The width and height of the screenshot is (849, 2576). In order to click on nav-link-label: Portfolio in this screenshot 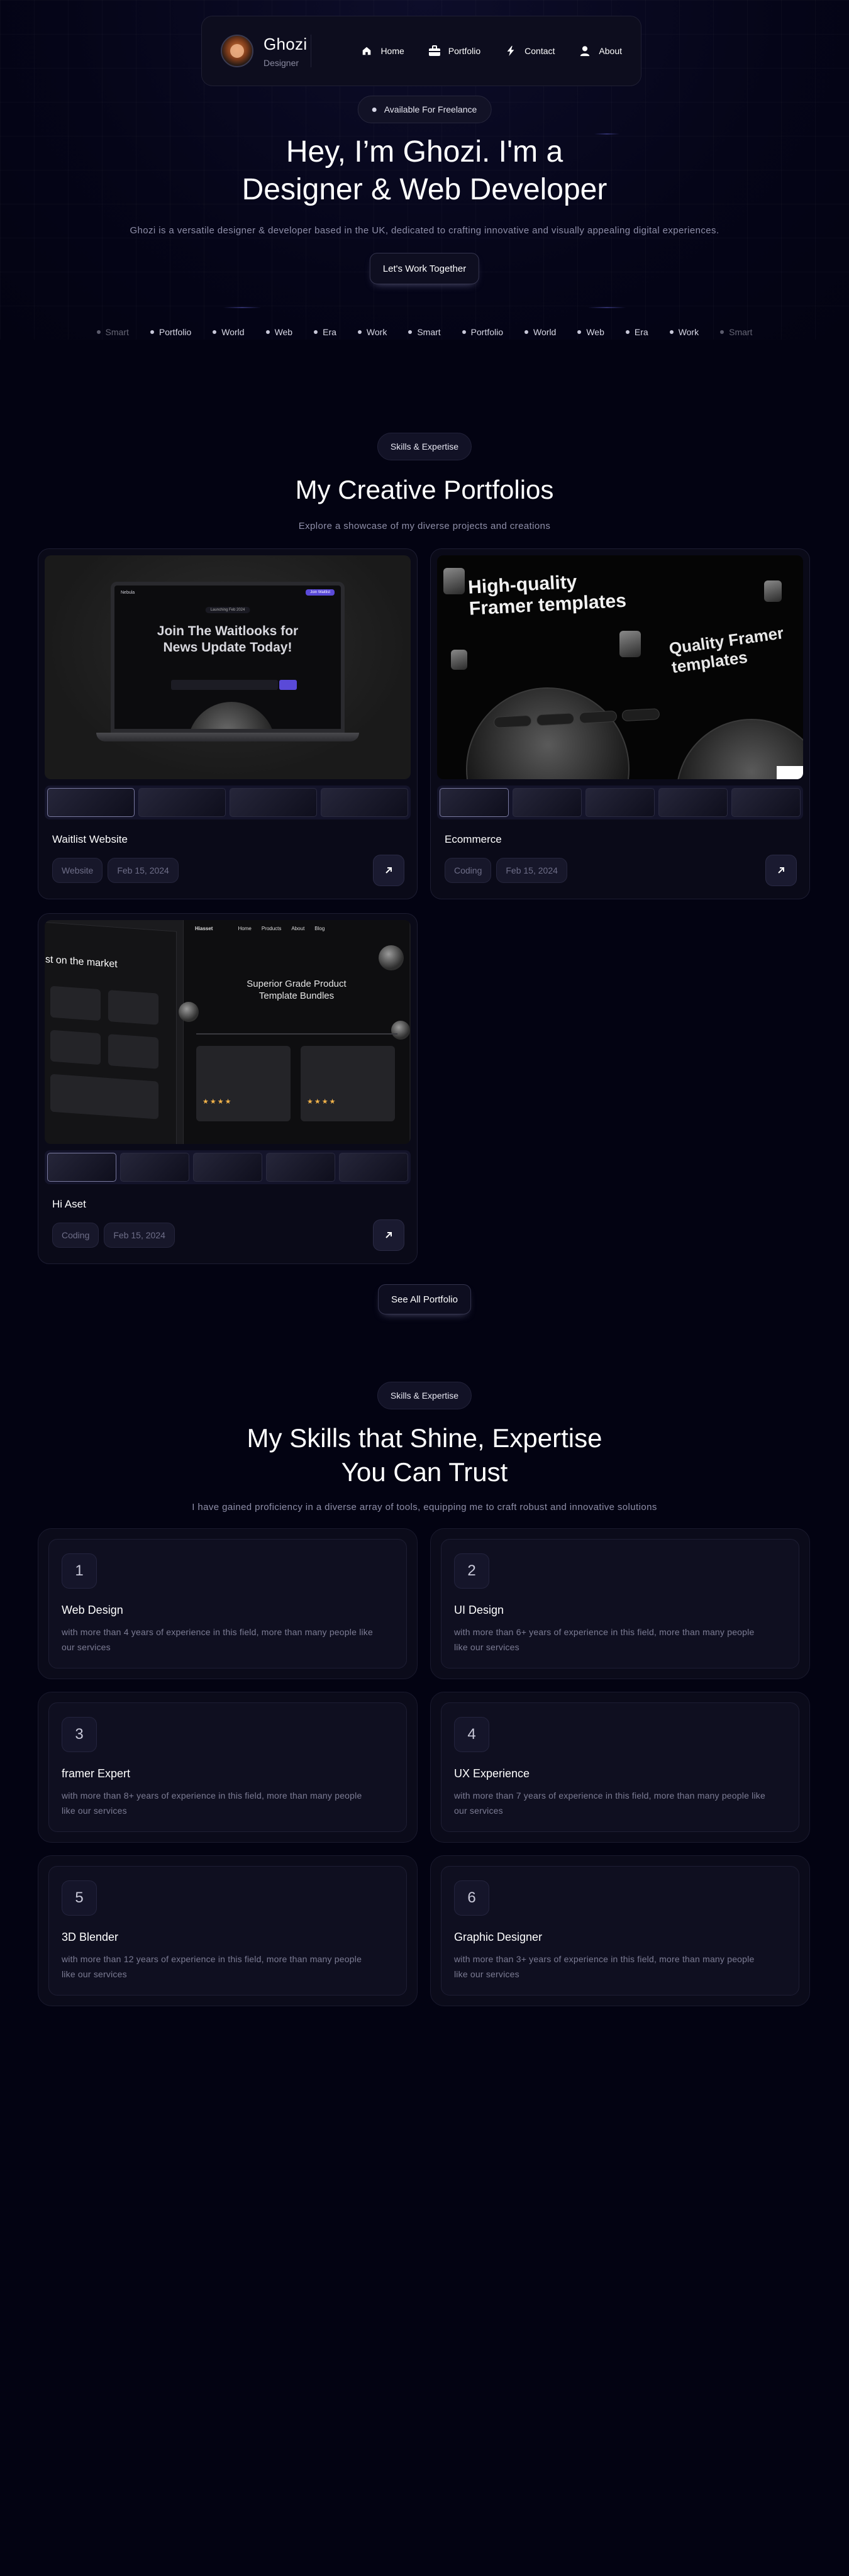, I will do `click(465, 51)`.